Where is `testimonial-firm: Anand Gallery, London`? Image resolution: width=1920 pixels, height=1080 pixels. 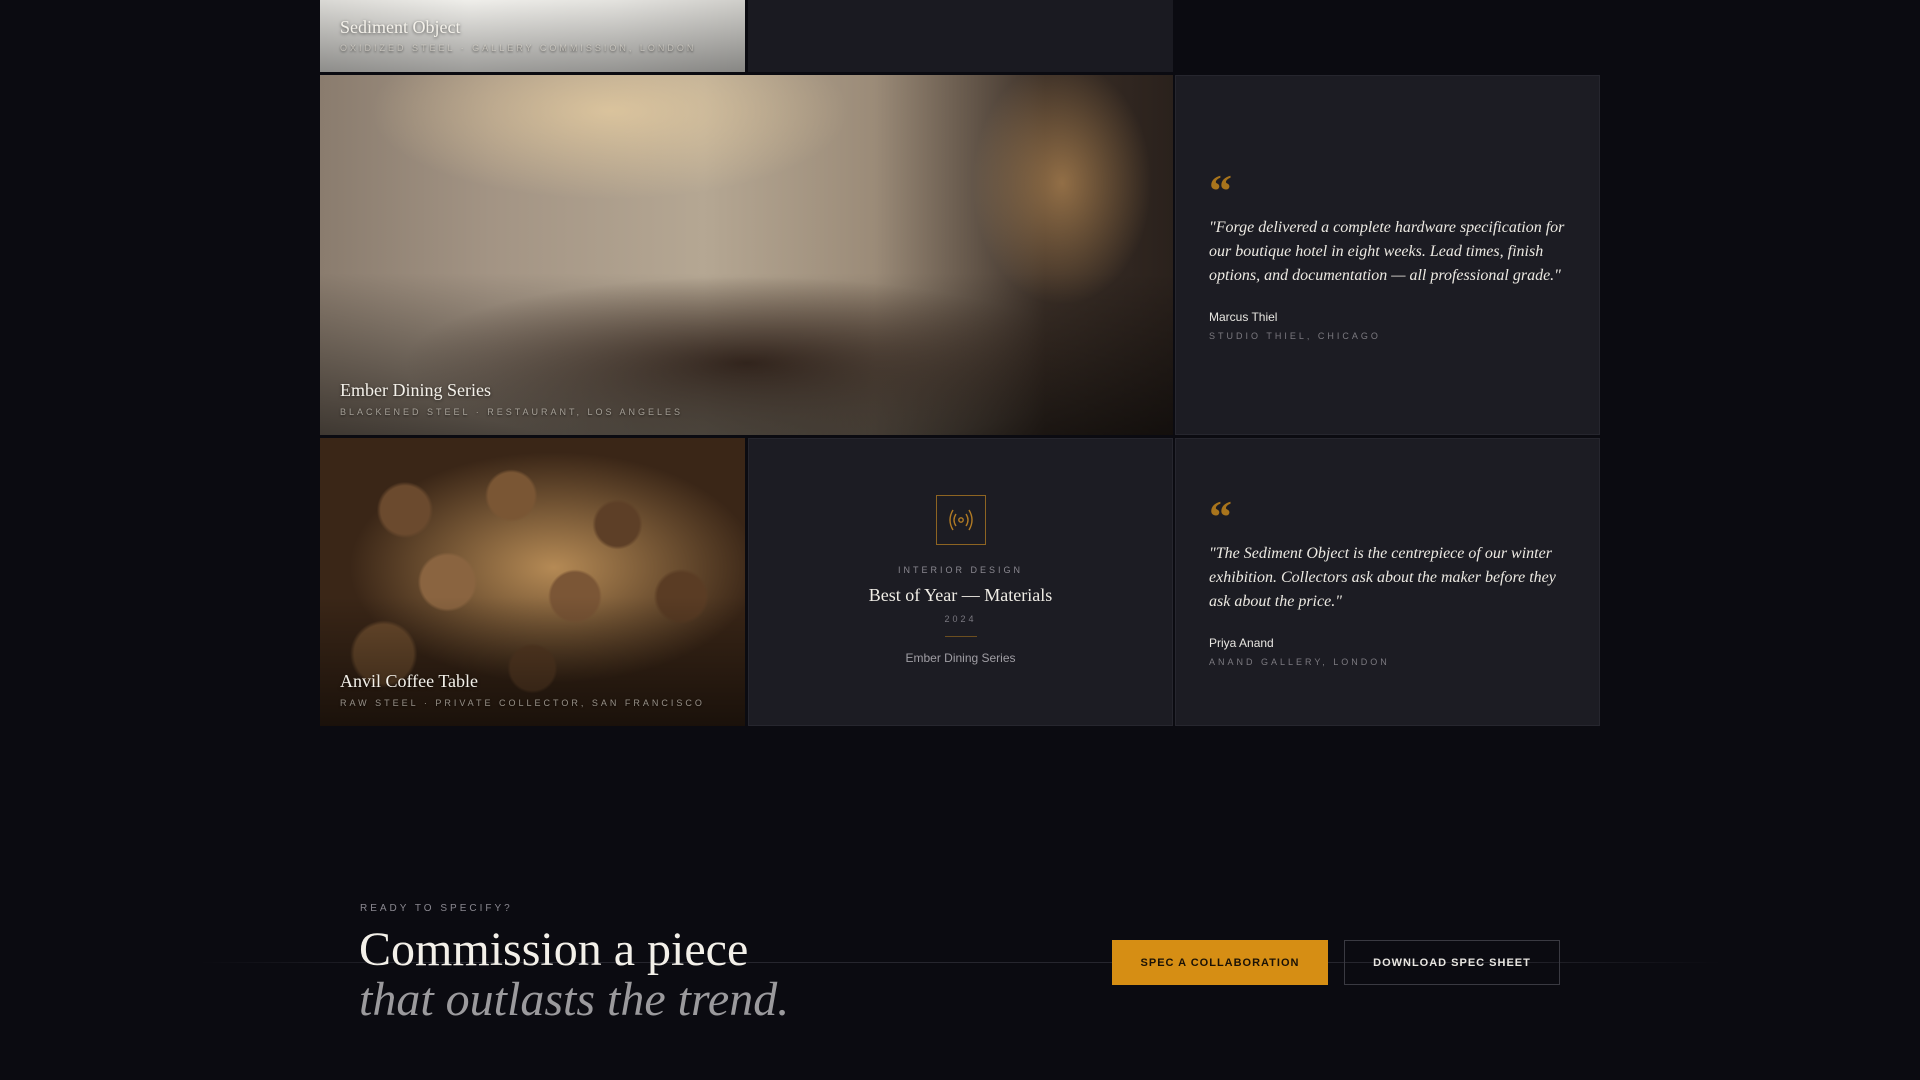 testimonial-firm: Anand Gallery, London is located at coordinates (1299, 662).